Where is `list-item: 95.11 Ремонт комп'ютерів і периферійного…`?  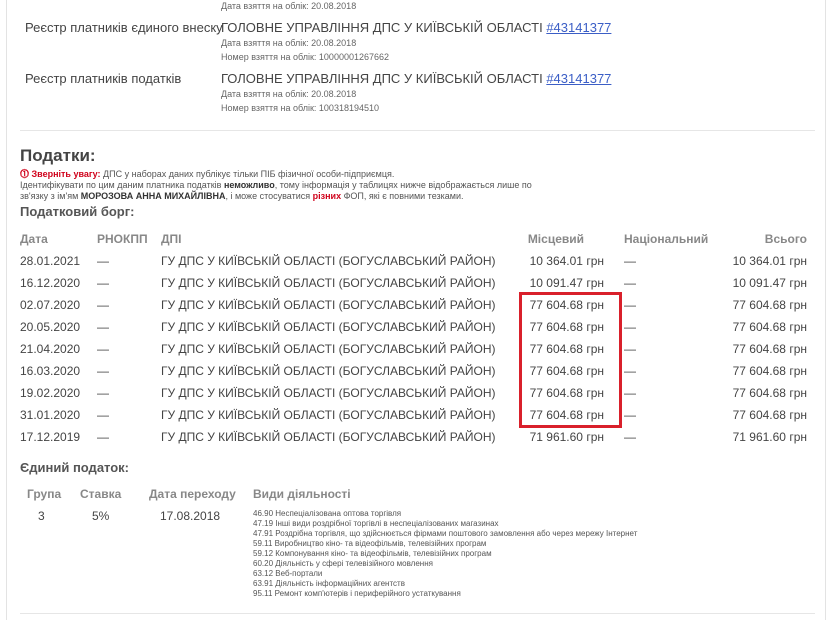
list-item: 95.11 Ремонт комп'ютерів і периферійного… is located at coordinates (357, 593).